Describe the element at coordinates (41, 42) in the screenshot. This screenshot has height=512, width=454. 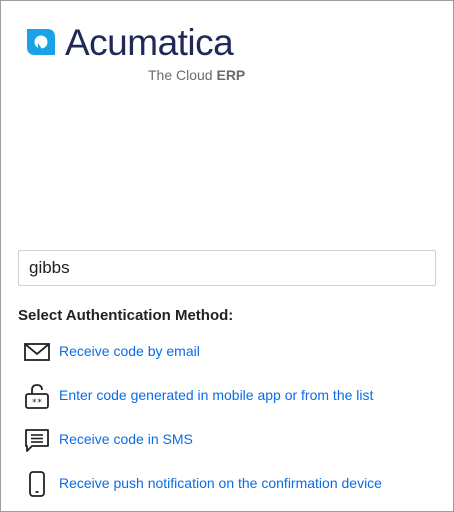
I see `acumatica-logo-icon` at that location.